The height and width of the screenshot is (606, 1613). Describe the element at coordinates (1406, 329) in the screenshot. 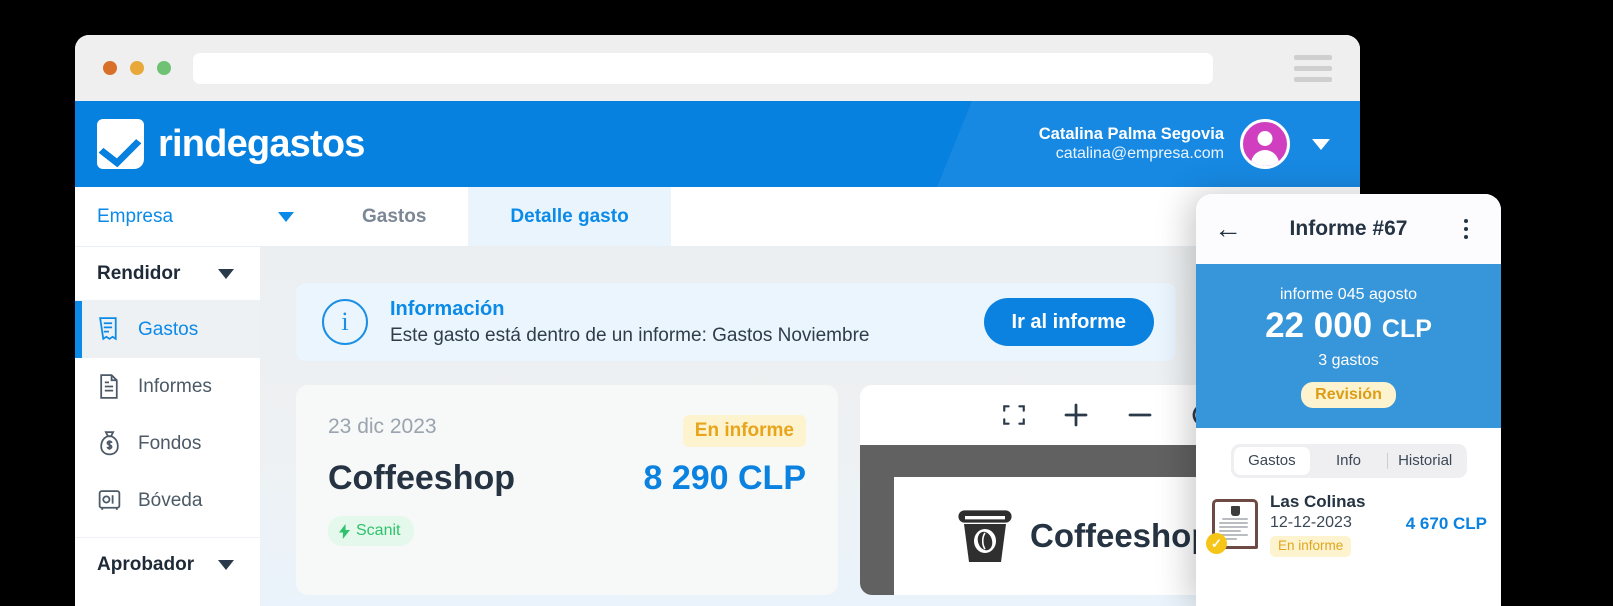

I see `report-currency: CLP` at that location.